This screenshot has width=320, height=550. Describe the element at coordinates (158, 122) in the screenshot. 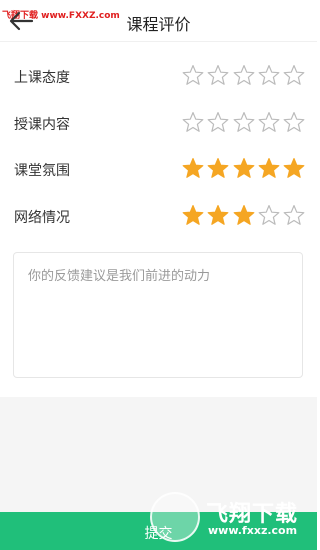

I see `rating-row-content: 授课内容` at that location.